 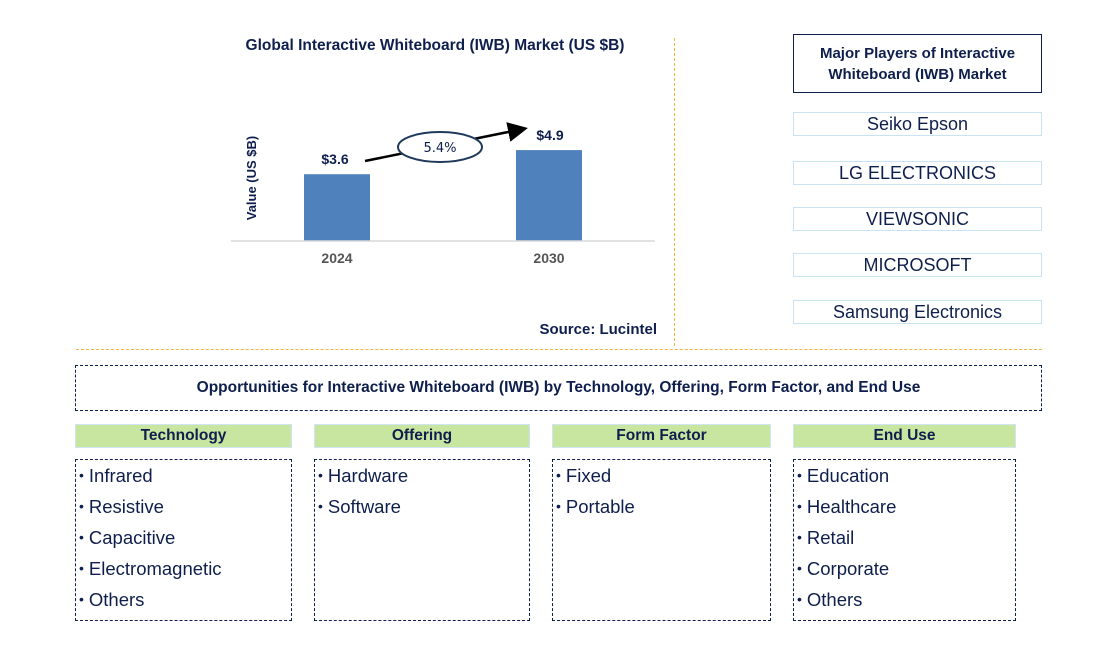 What do you see at coordinates (661, 436) in the screenshot?
I see `category-header-form-factor: Form Factor` at bounding box center [661, 436].